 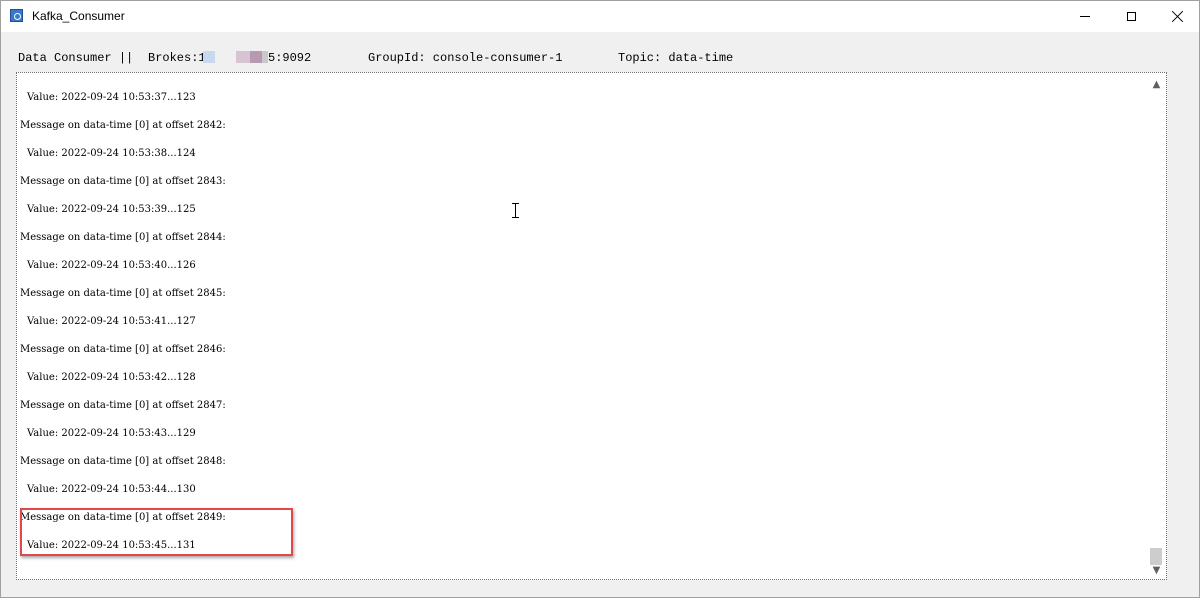 I want to click on app-window-icon, so click(x=16, y=15).